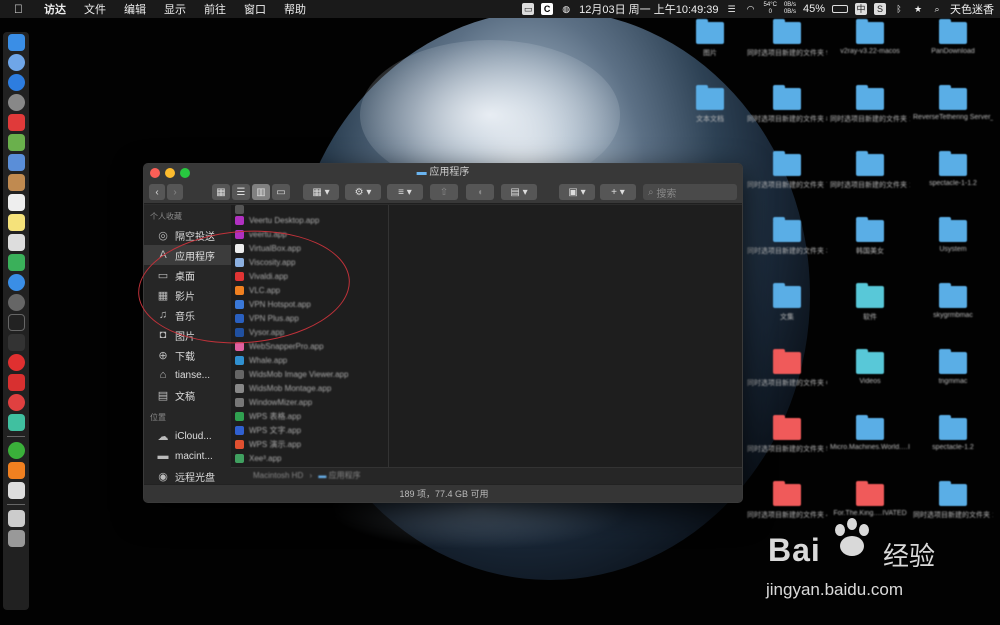  Describe the element at coordinates (690, 192) in the screenshot. I see `search-field: ⌕ 搜索` at that location.